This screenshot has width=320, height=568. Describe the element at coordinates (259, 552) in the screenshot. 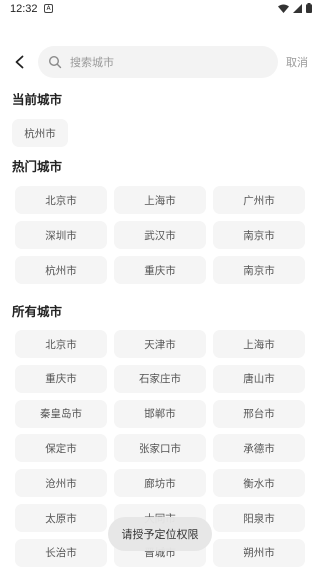

I see `city-chip: 朔州市` at that location.